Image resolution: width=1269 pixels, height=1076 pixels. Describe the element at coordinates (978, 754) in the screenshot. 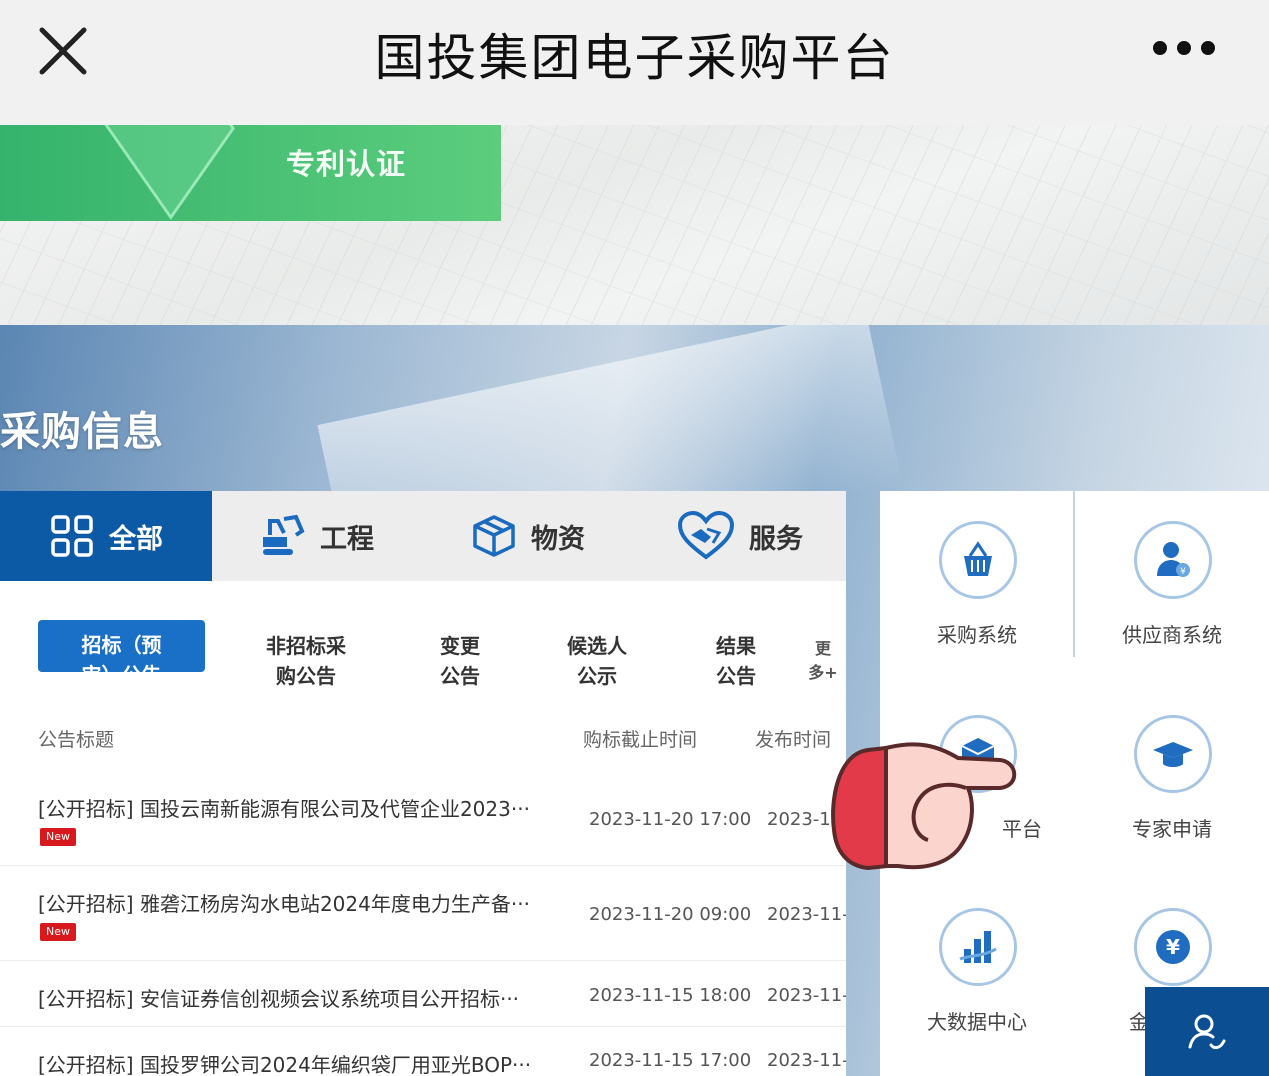

I see `cube-icon` at that location.